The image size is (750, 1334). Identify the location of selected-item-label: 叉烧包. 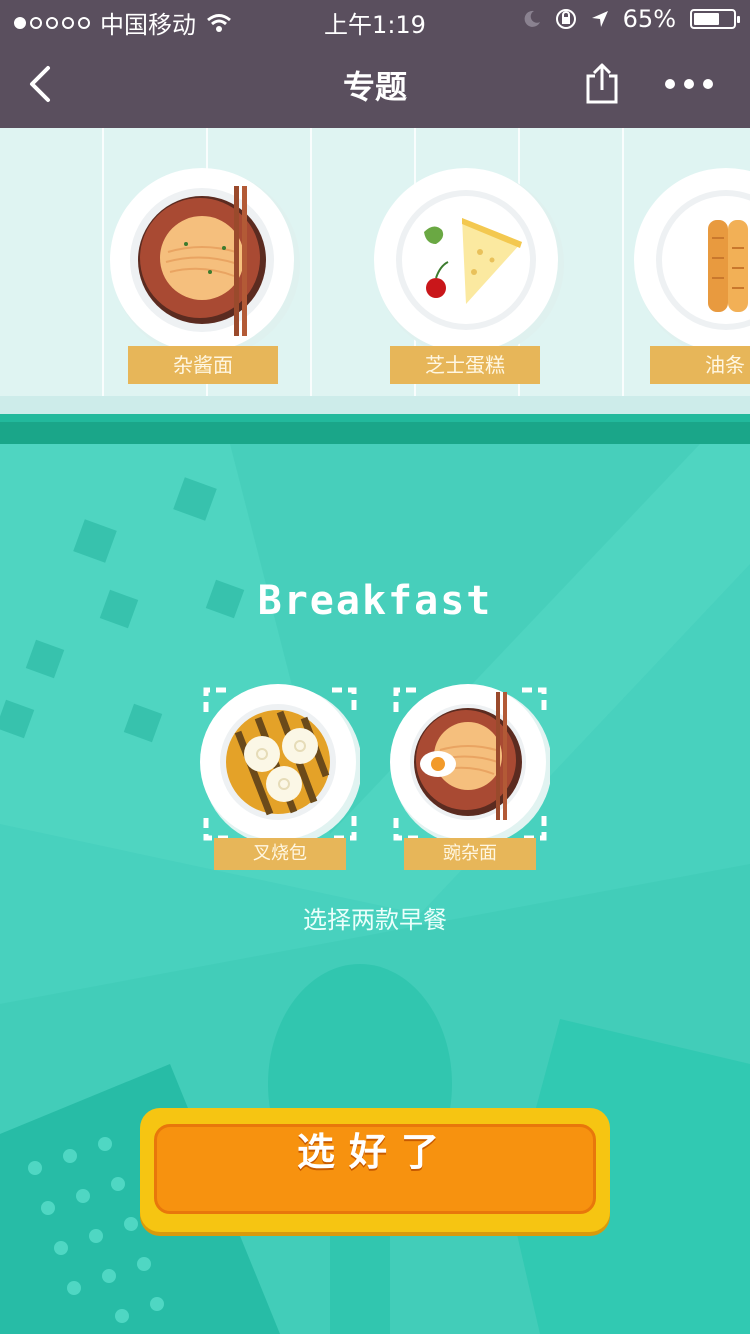
(280, 856).